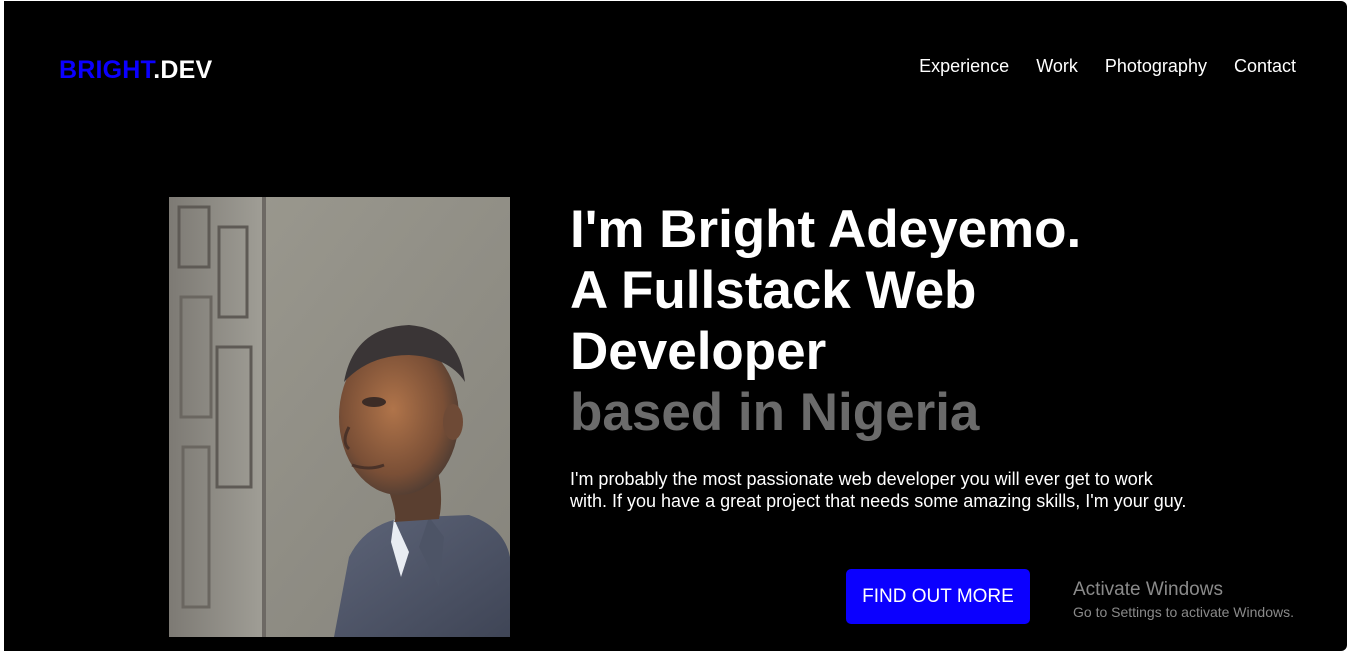  I want to click on watermark-title: Activate Windows, so click(1148, 589).